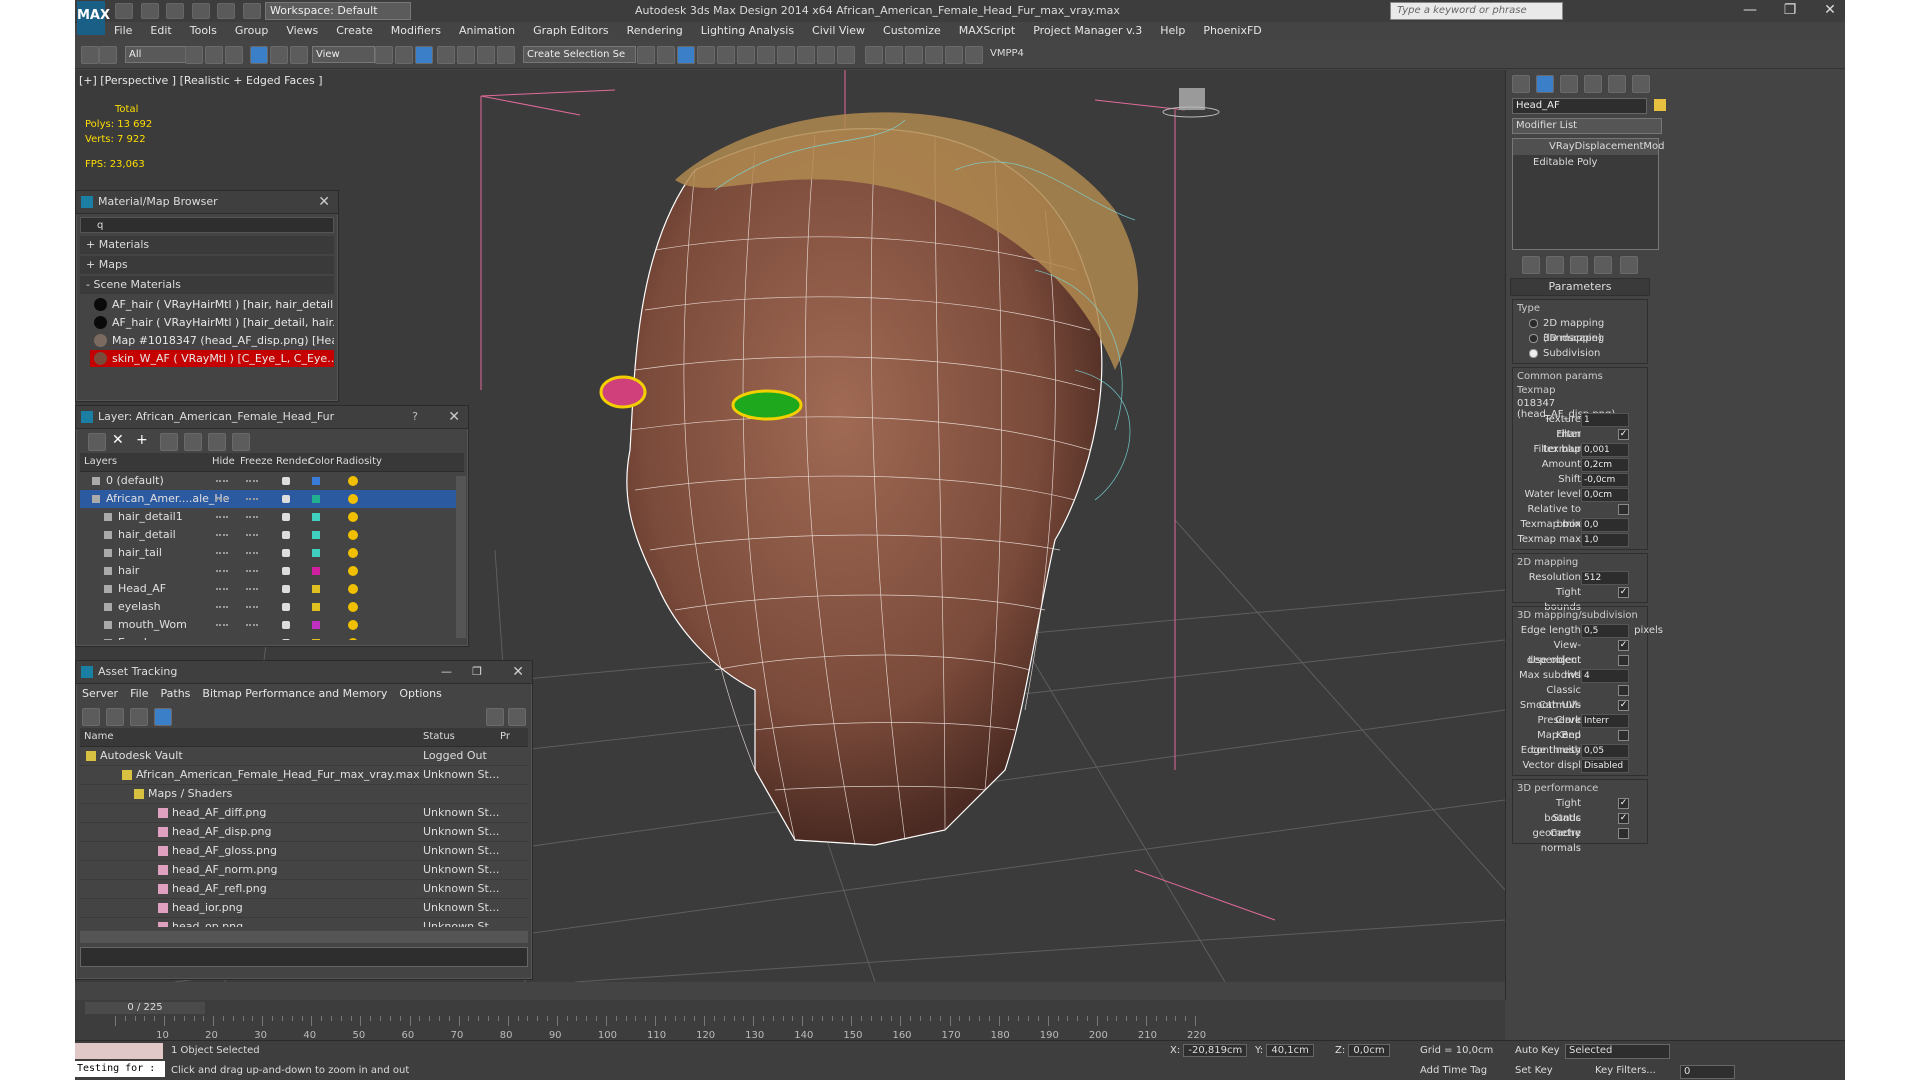 Image resolution: width=1920 pixels, height=1080 pixels. I want to click on asset-row: Maps / Shaders, so click(304, 794).